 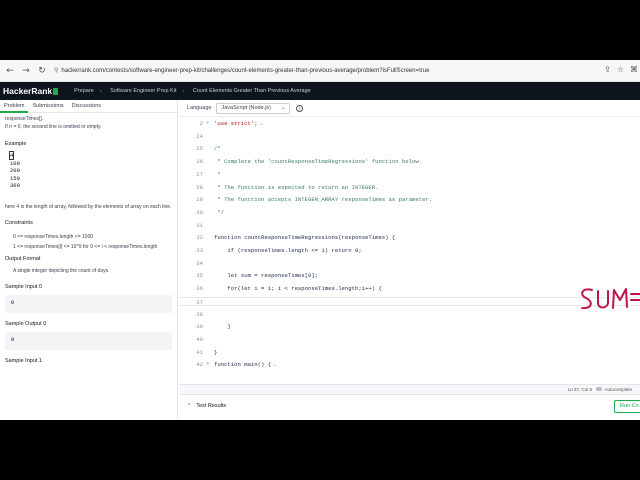 What do you see at coordinates (409, 339) in the screenshot?
I see `code-line: 40` at bounding box center [409, 339].